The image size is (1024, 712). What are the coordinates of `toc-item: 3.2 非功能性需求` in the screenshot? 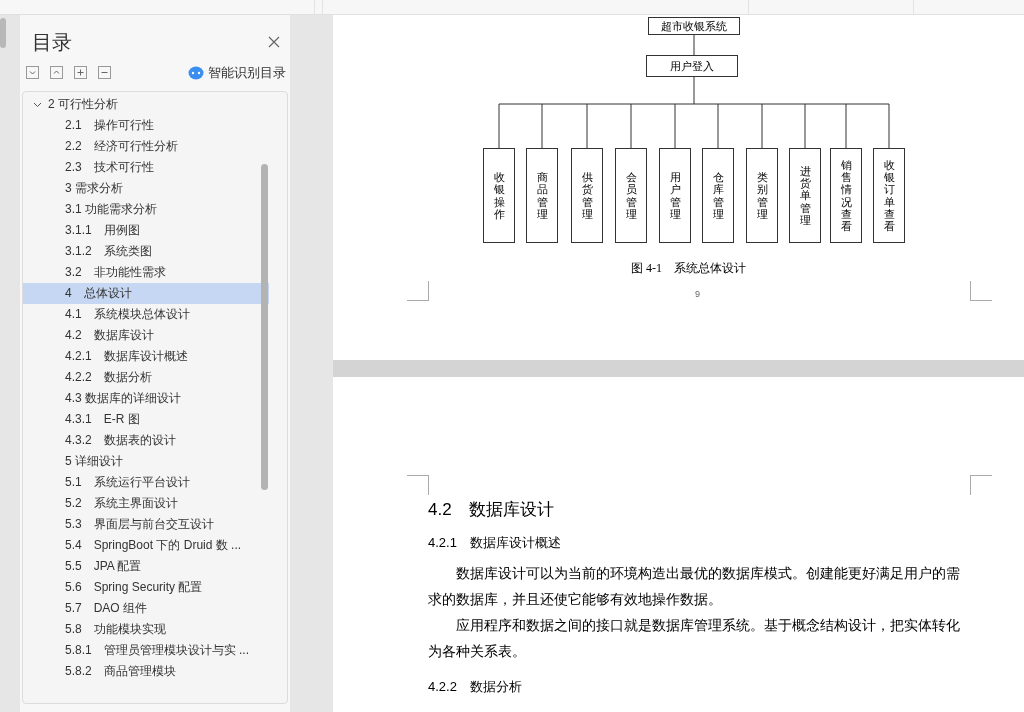 It's located at (146, 272).